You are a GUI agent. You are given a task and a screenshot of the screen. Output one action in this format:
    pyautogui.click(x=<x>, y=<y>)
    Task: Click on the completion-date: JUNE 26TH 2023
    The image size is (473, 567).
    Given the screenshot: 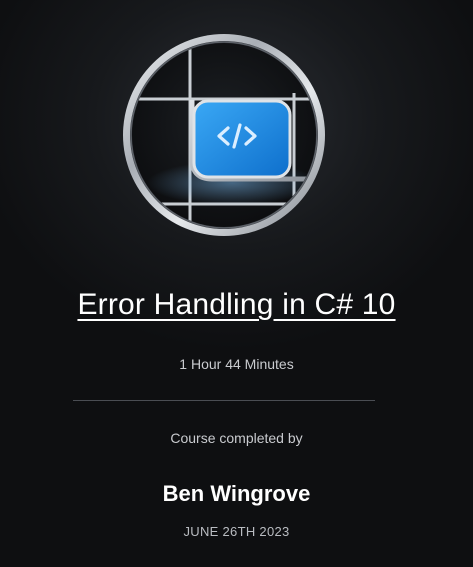 What is the action you would take?
    pyautogui.click(x=236, y=531)
    